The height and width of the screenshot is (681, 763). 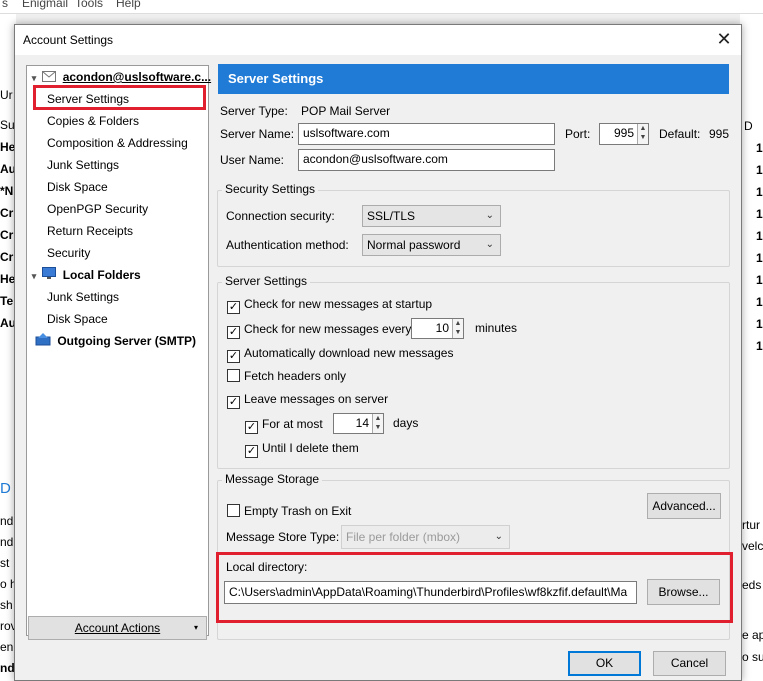 I want to click on store-type-select: File per folder (mbox) ⌄, so click(x=425, y=537).